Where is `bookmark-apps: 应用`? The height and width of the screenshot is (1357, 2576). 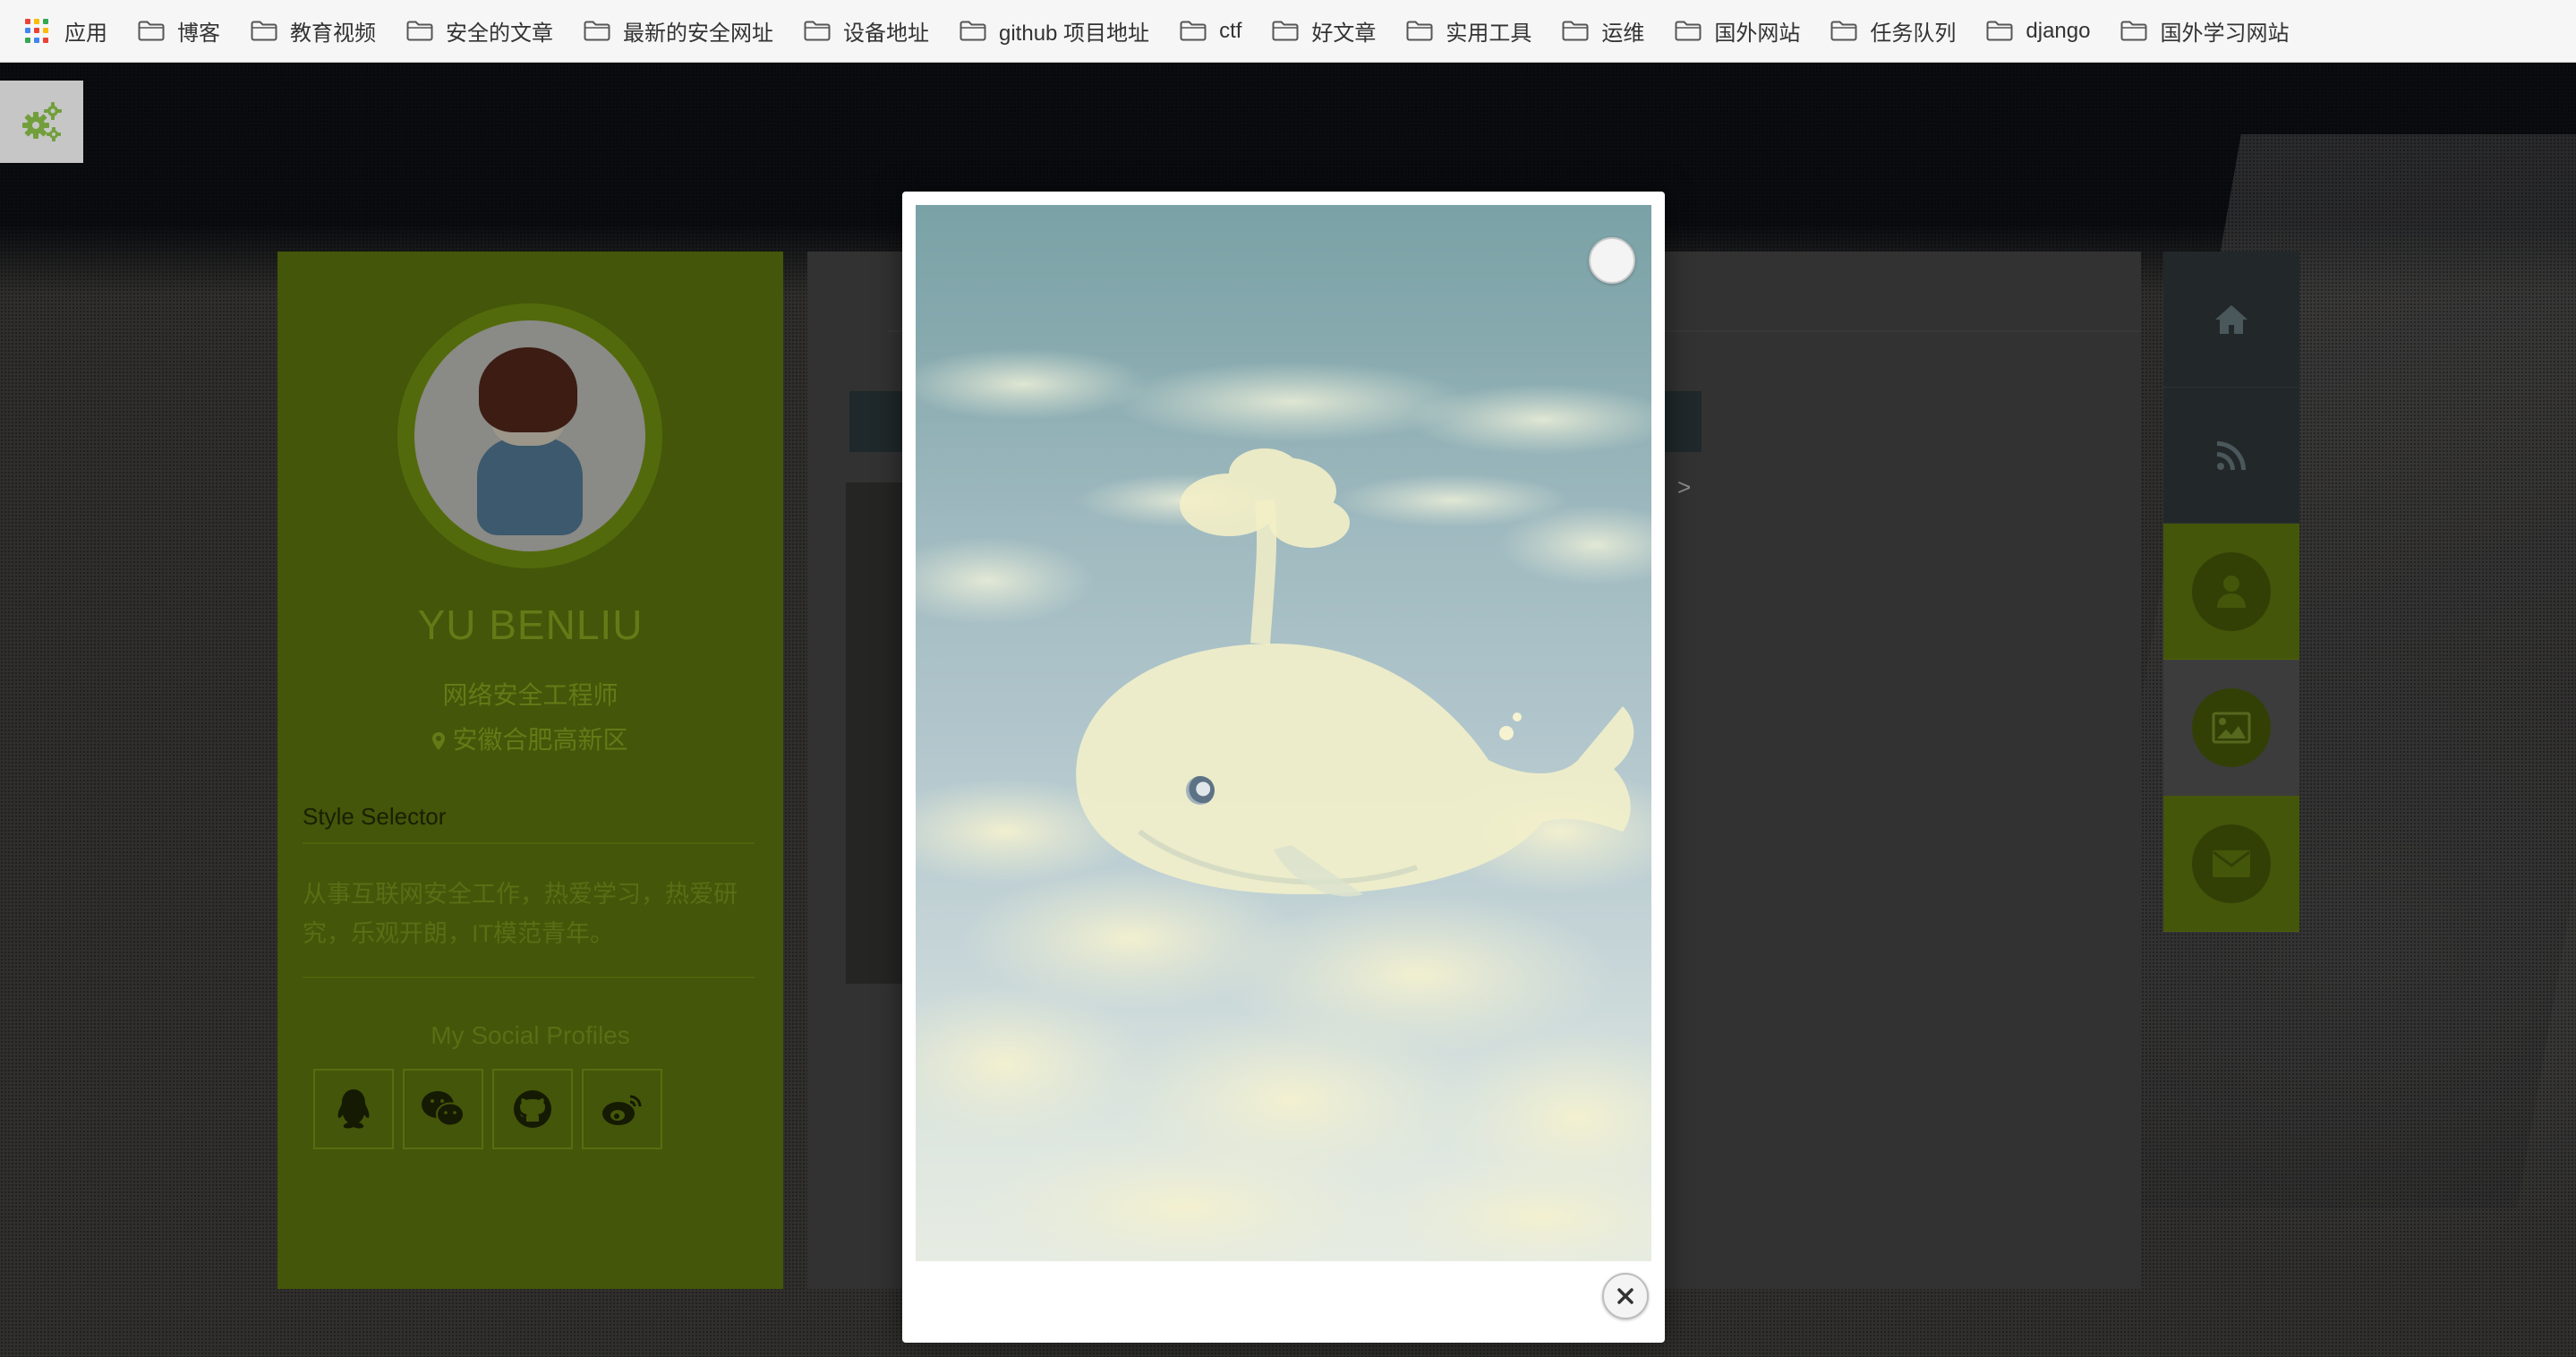
bookmark-apps: 应用 is located at coordinates (74, 31).